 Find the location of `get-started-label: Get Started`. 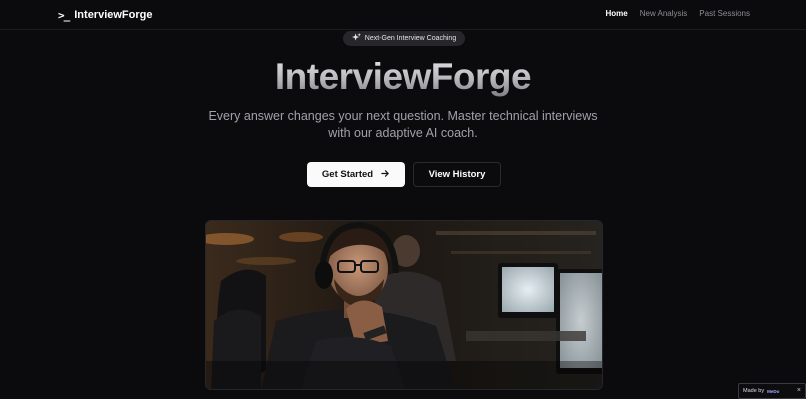

get-started-label: Get Started is located at coordinates (347, 174).